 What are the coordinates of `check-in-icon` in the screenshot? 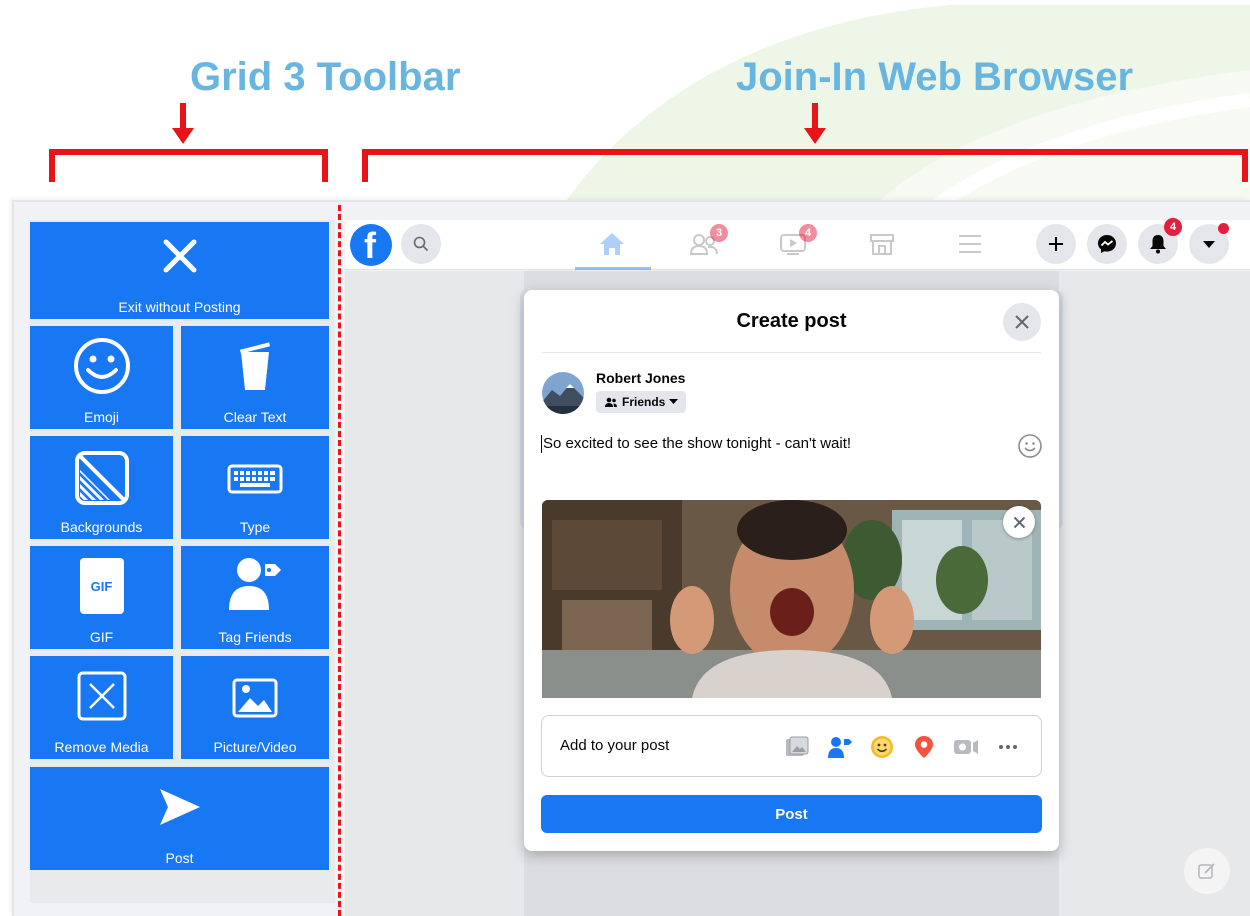 It's located at (924, 747).